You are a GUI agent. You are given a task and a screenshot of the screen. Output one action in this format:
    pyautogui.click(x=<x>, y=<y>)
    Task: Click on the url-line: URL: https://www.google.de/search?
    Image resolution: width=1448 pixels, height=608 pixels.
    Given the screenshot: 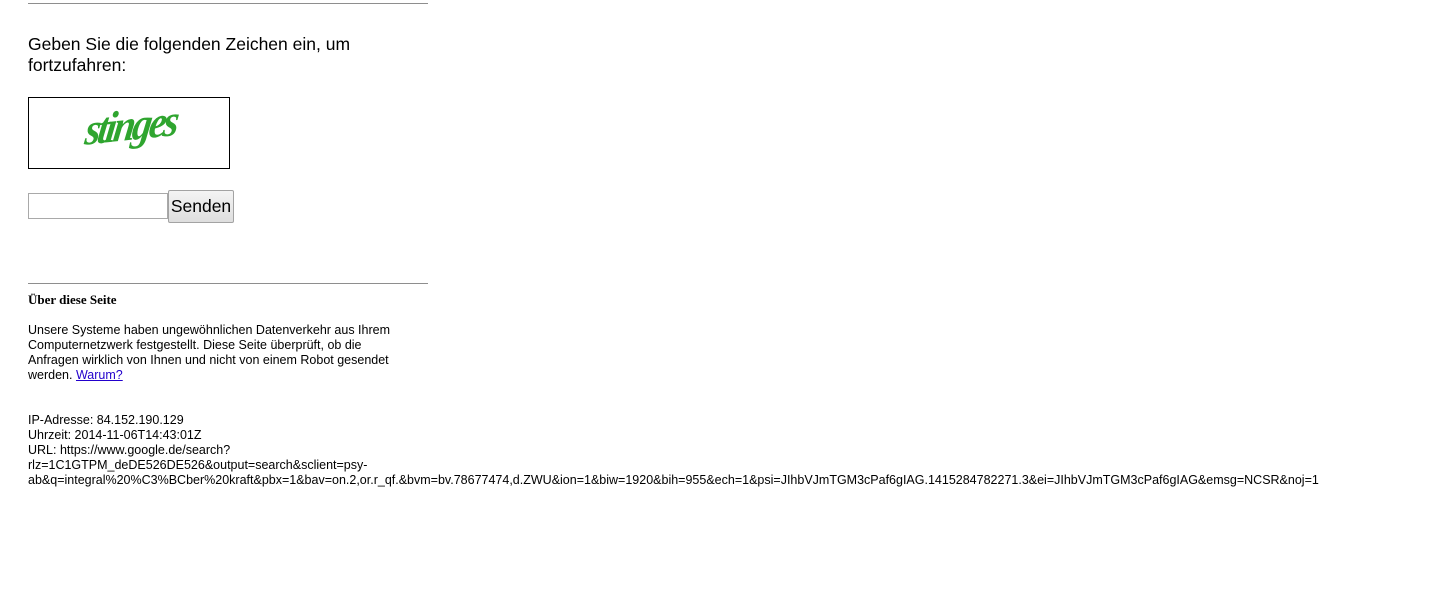 What is the action you would take?
    pyautogui.click(x=129, y=450)
    